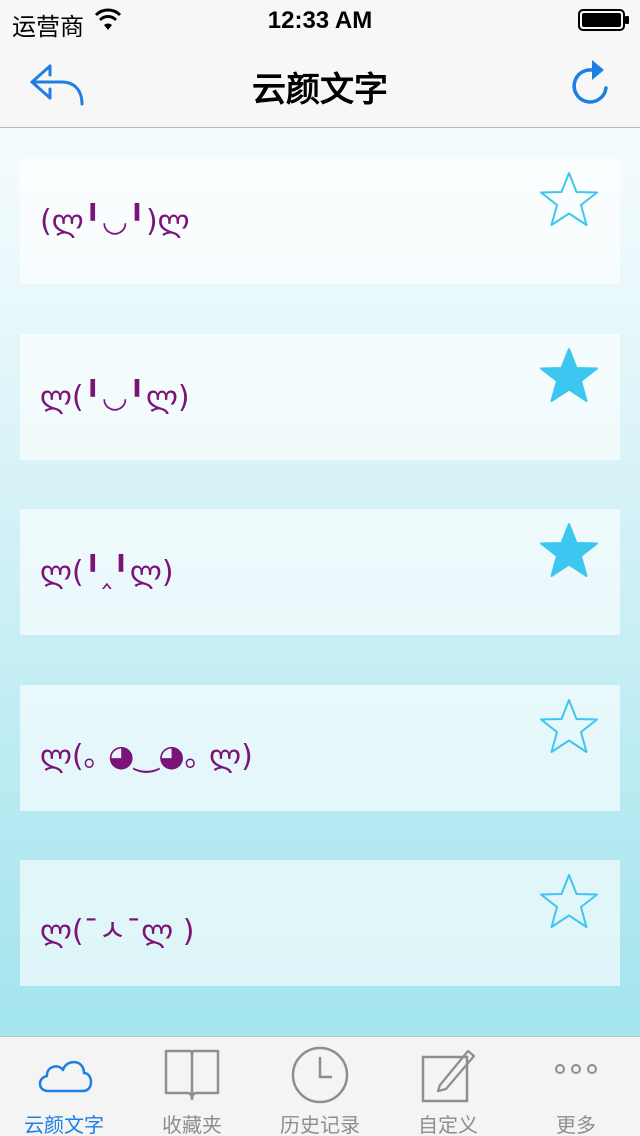 The image size is (640, 1136). What do you see at coordinates (576, 1086) in the screenshot?
I see `tab-more: 更多` at bounding box center [576, 1086].